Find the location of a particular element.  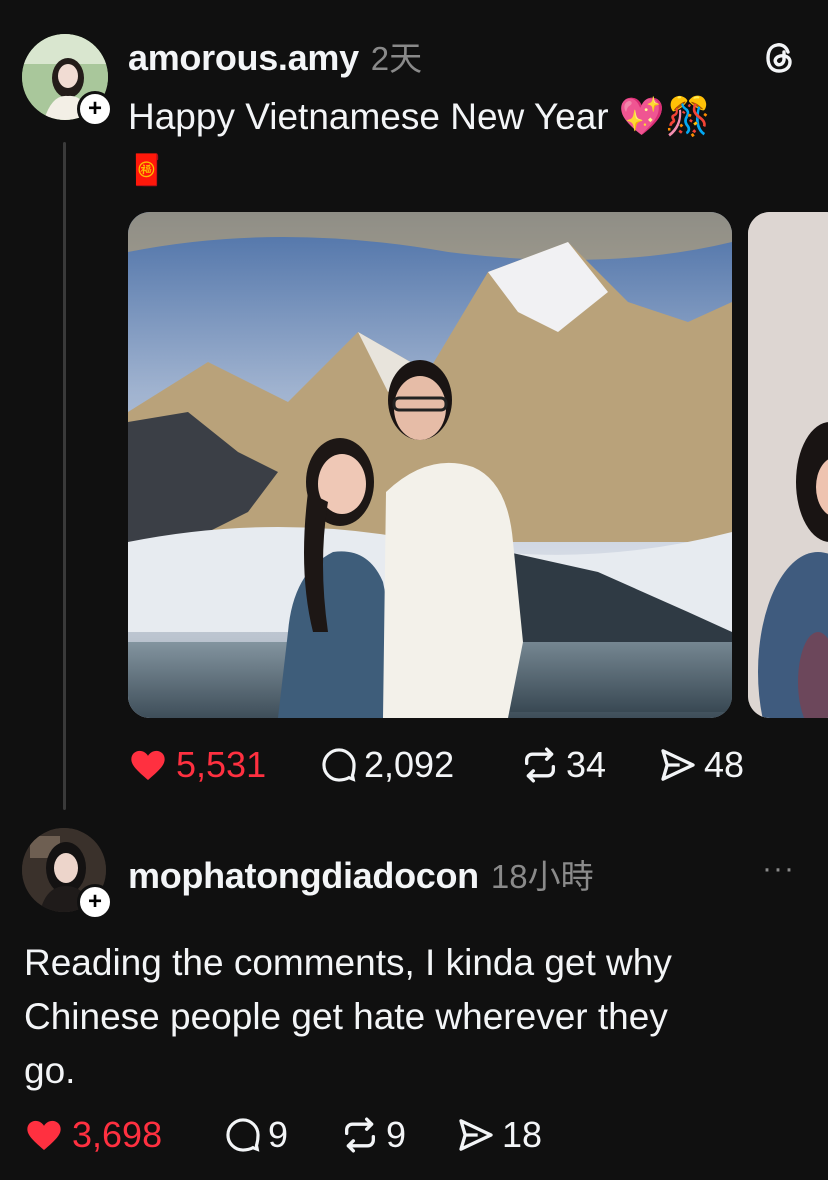

reply-header: mophatongdiadocon 18小時 is located at coordinates (361, 874).